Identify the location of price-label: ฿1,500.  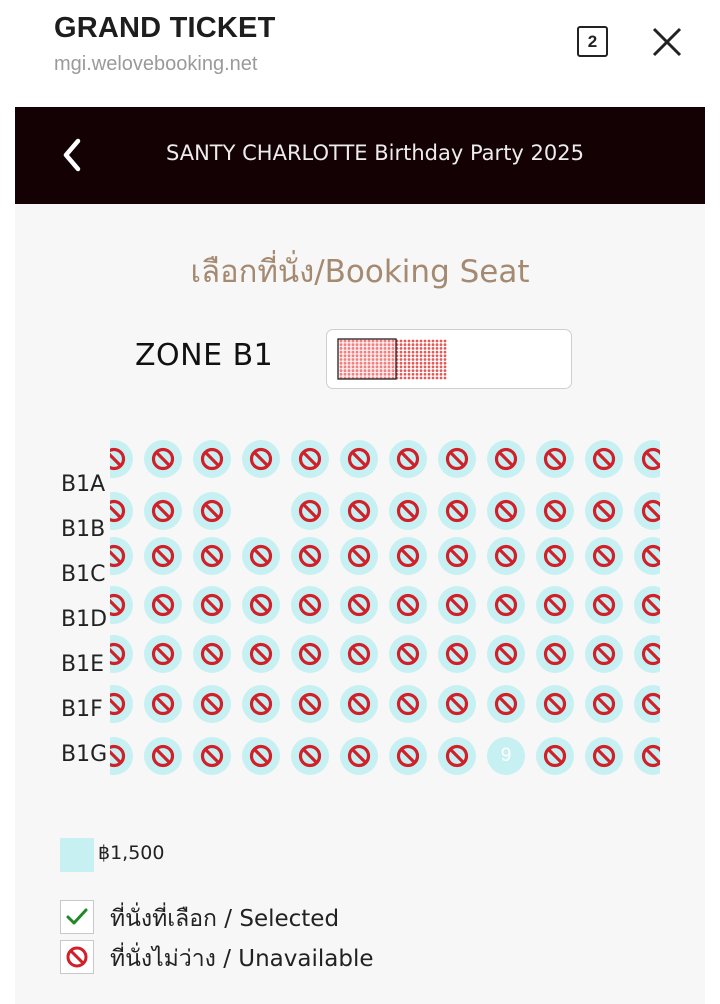
(131, 853).